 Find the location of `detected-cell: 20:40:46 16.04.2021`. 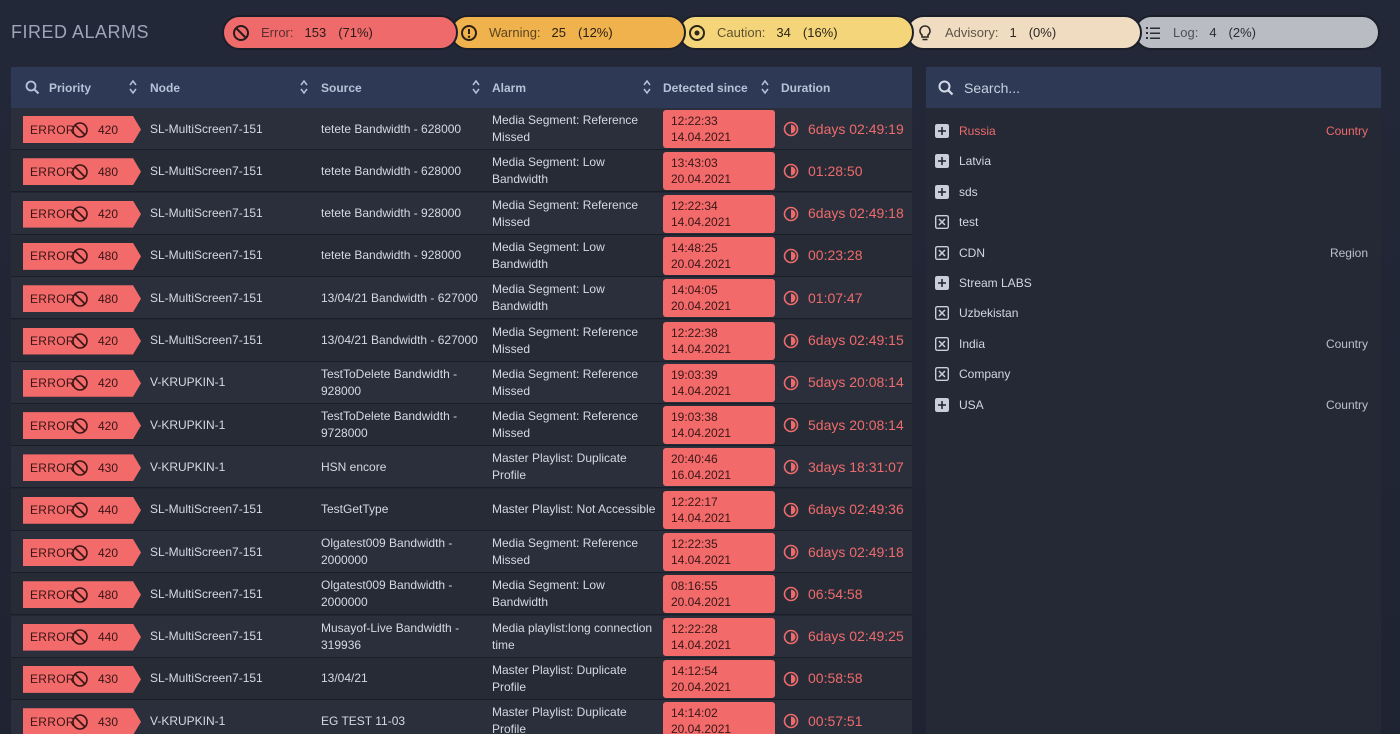

detected-cell: 20:40:46 16.04.2021 is located at coordinates (719, 467).